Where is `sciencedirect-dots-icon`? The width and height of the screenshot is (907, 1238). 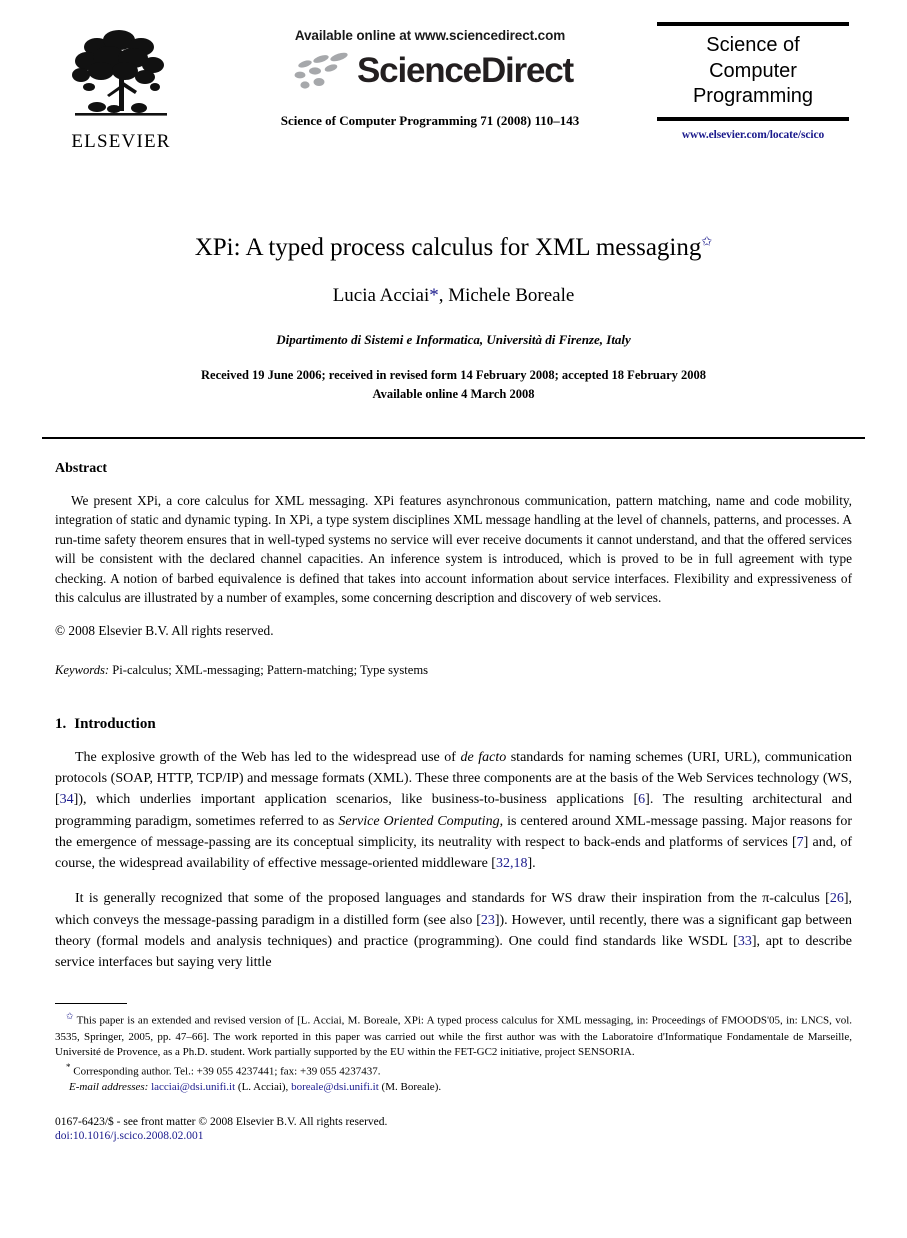 sciencedirect-dots-icon is located at coordinates (321, 70).